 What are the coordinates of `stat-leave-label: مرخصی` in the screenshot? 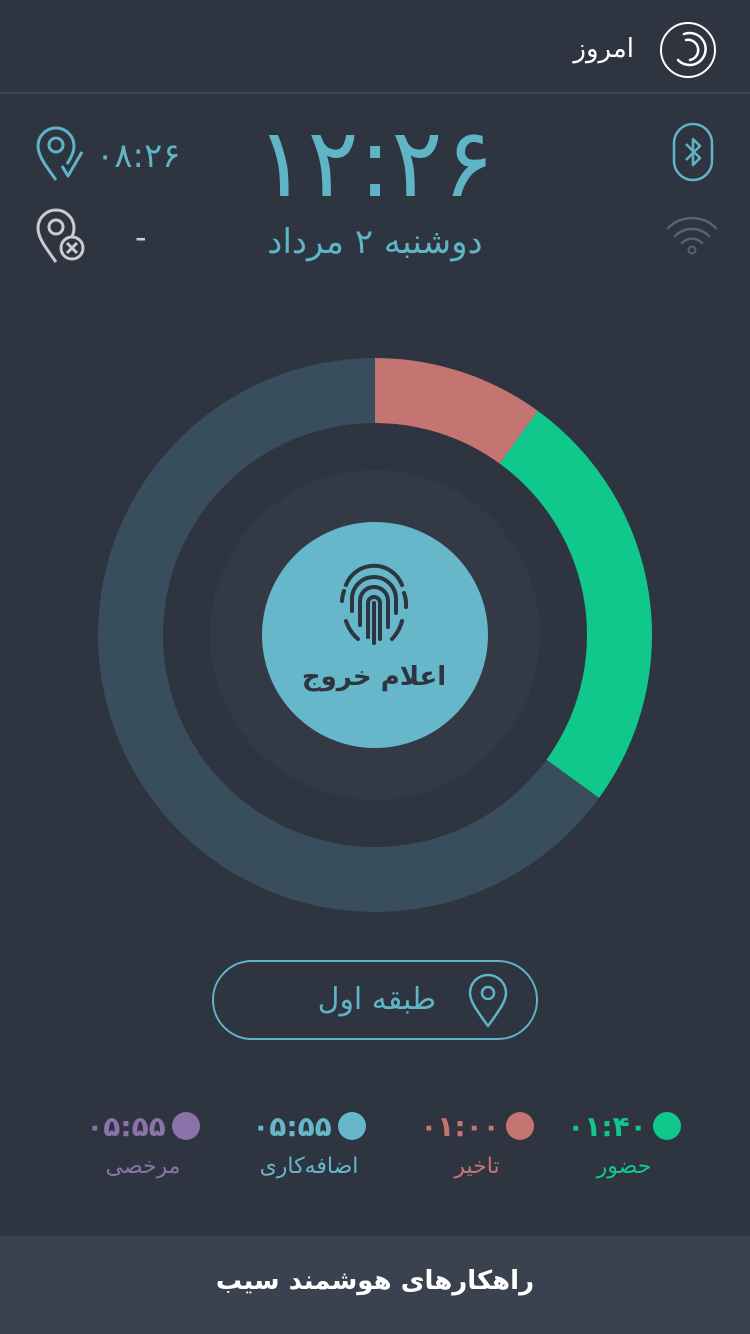 It's located at (143, 1166).